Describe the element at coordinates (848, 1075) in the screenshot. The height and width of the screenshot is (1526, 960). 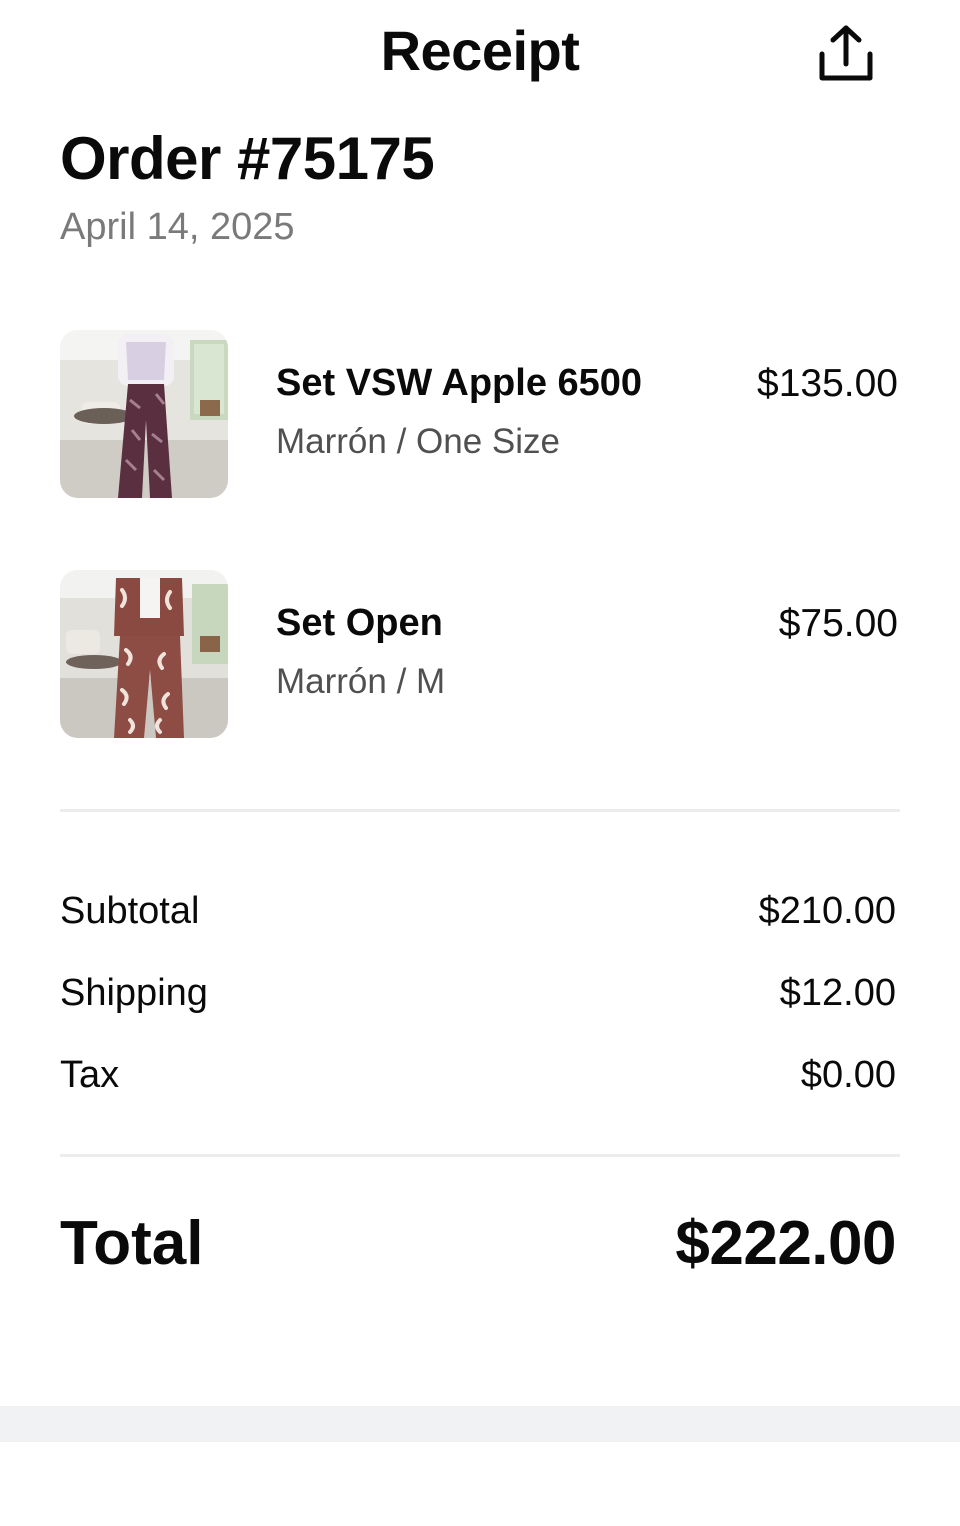
I see `tax-value: $0.00` at that location.